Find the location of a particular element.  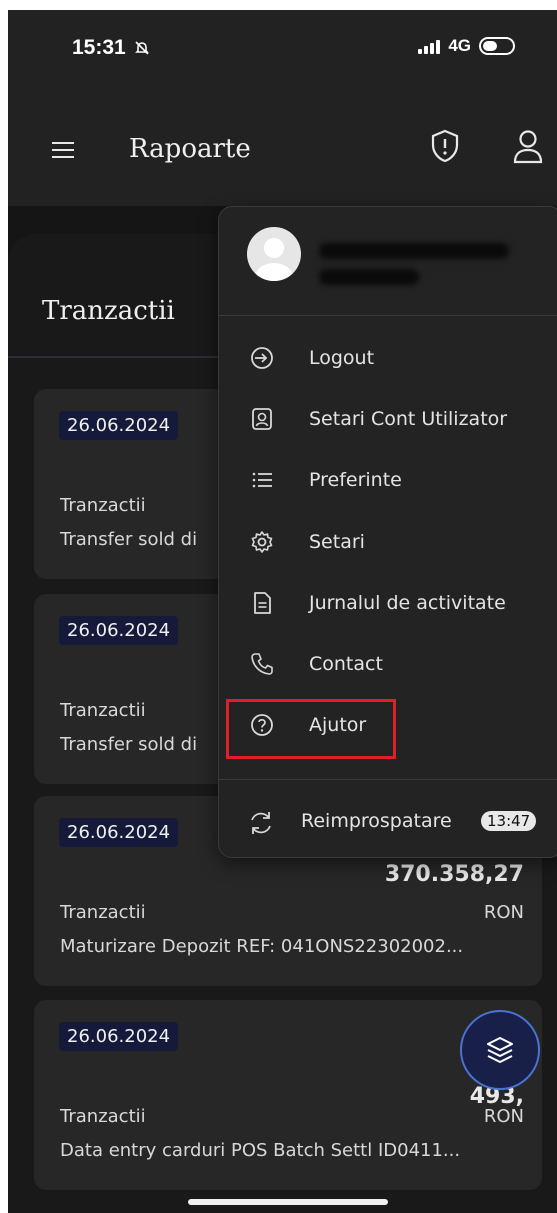

menu-item-preferences: Preferinte is located at coordinates (325, 480).